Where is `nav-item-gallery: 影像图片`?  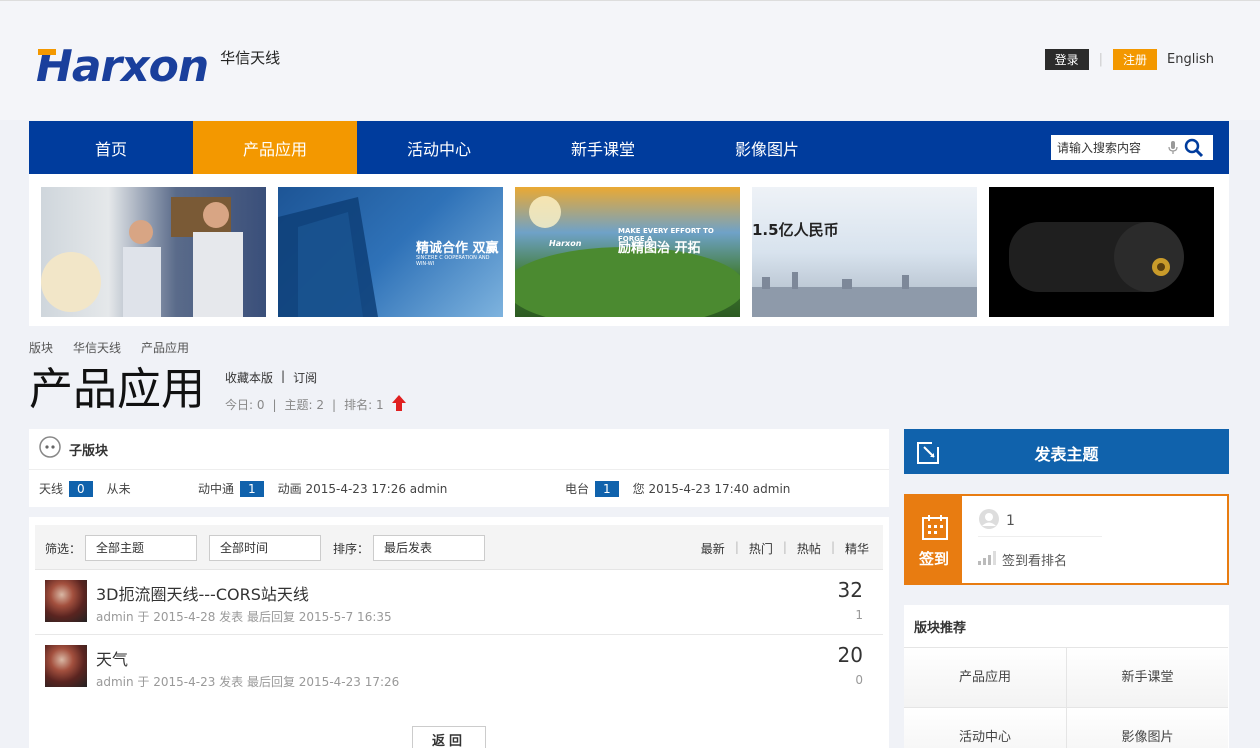 nav-item-gallery: 影像图片 is located at coordinates (767, 147).